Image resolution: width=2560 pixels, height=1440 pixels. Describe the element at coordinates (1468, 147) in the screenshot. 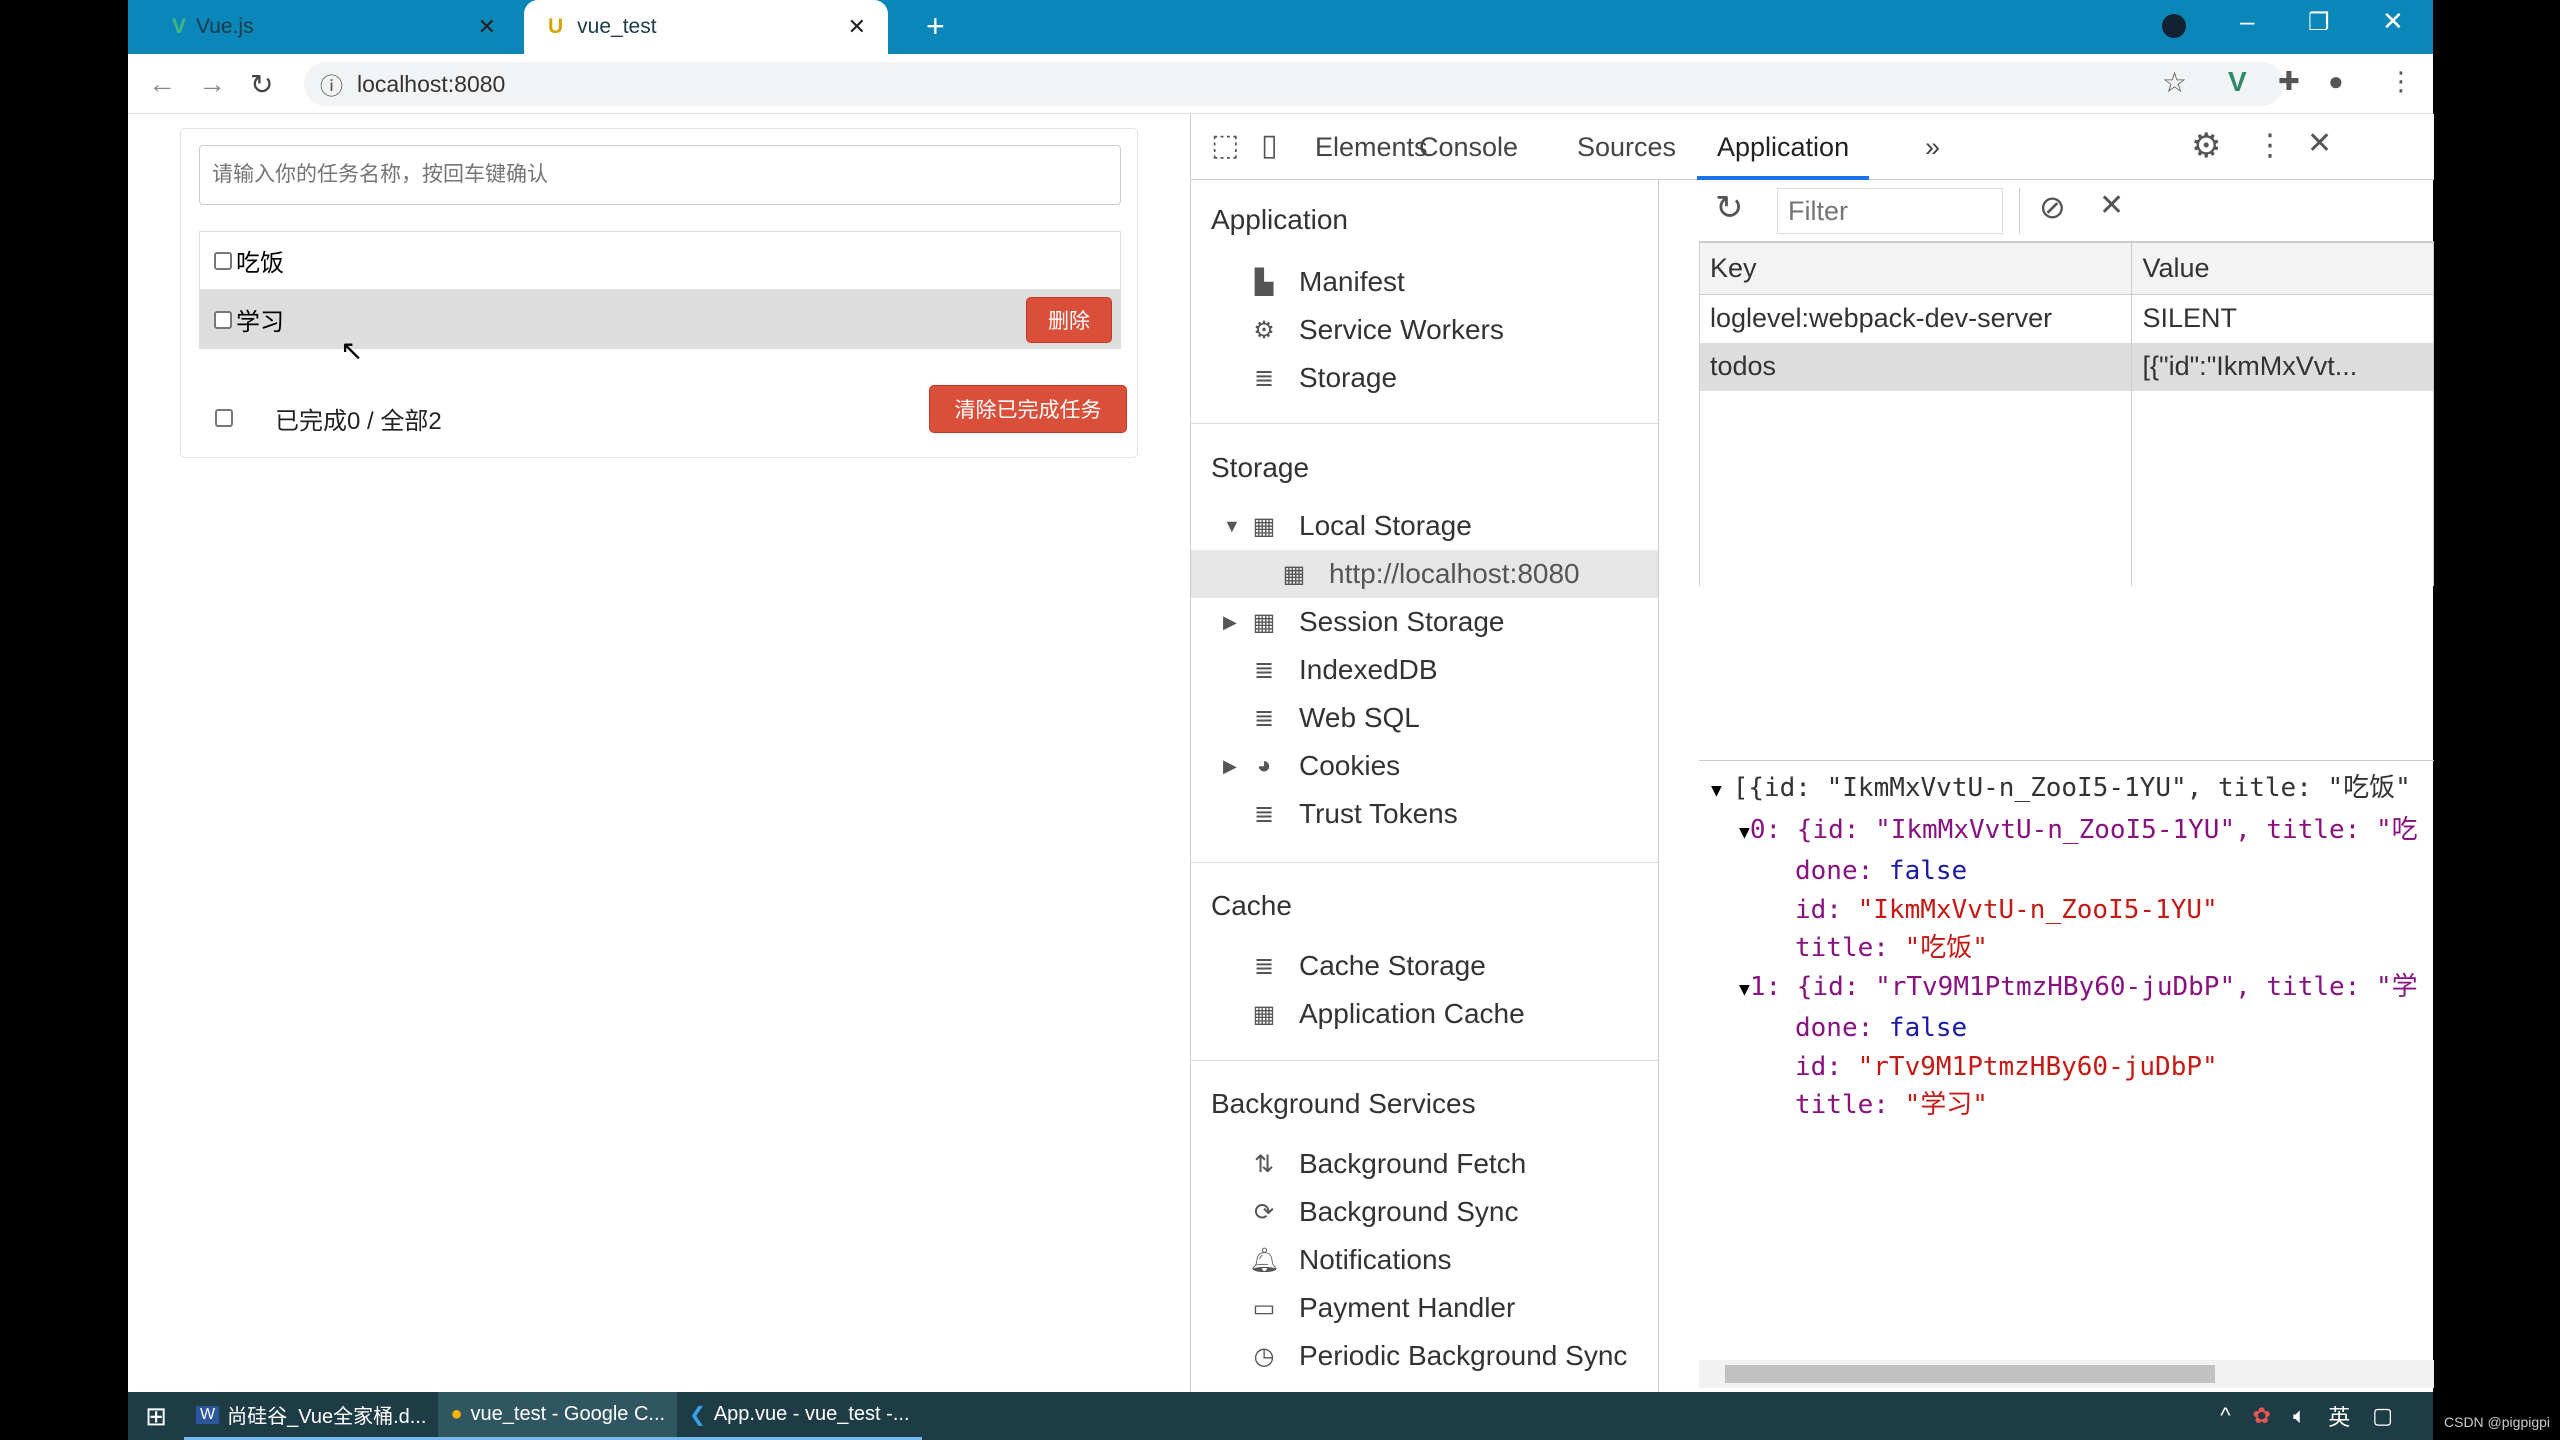

I see `tab-console: Console` at that location.